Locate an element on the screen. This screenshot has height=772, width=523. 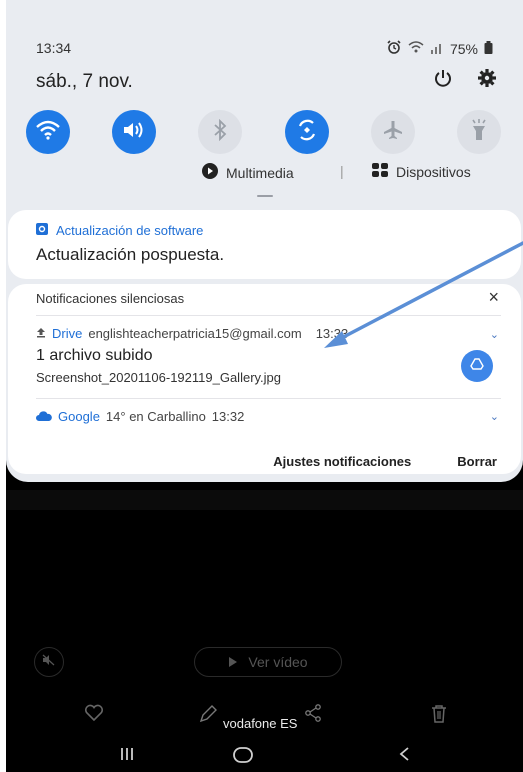
date-label: sáb., 7 nov. is located at coordinates (84, 81).